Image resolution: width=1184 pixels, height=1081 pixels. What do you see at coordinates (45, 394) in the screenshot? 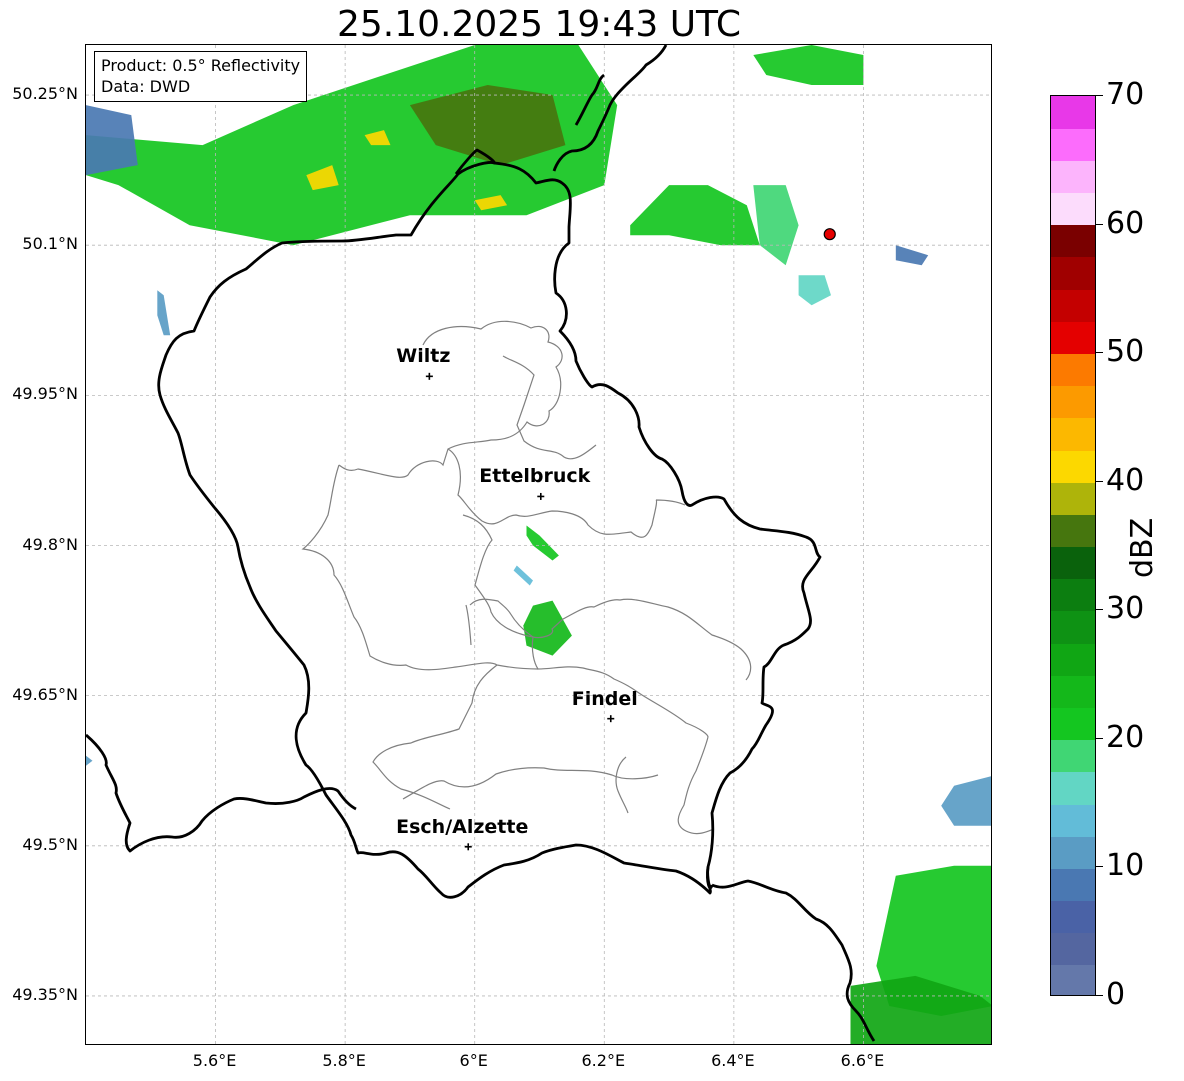
I see `latitude-tick-label: 49.95°N` at bounding box center [45, 394].